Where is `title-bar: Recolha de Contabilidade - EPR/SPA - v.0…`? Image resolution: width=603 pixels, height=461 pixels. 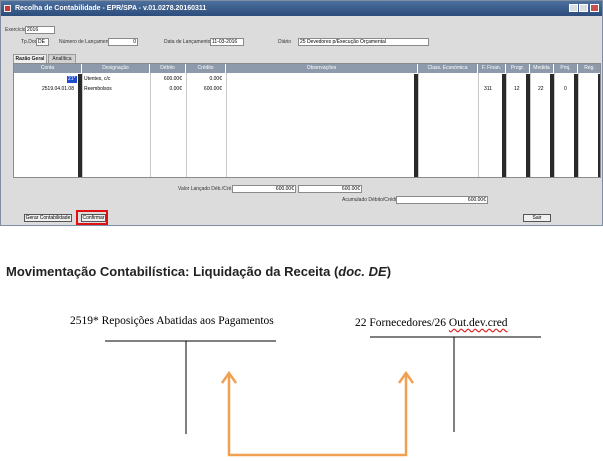
title-bar: Recolha de Contabilidade - EPR/SPA - v.0… is located at coordinates (301, 8).